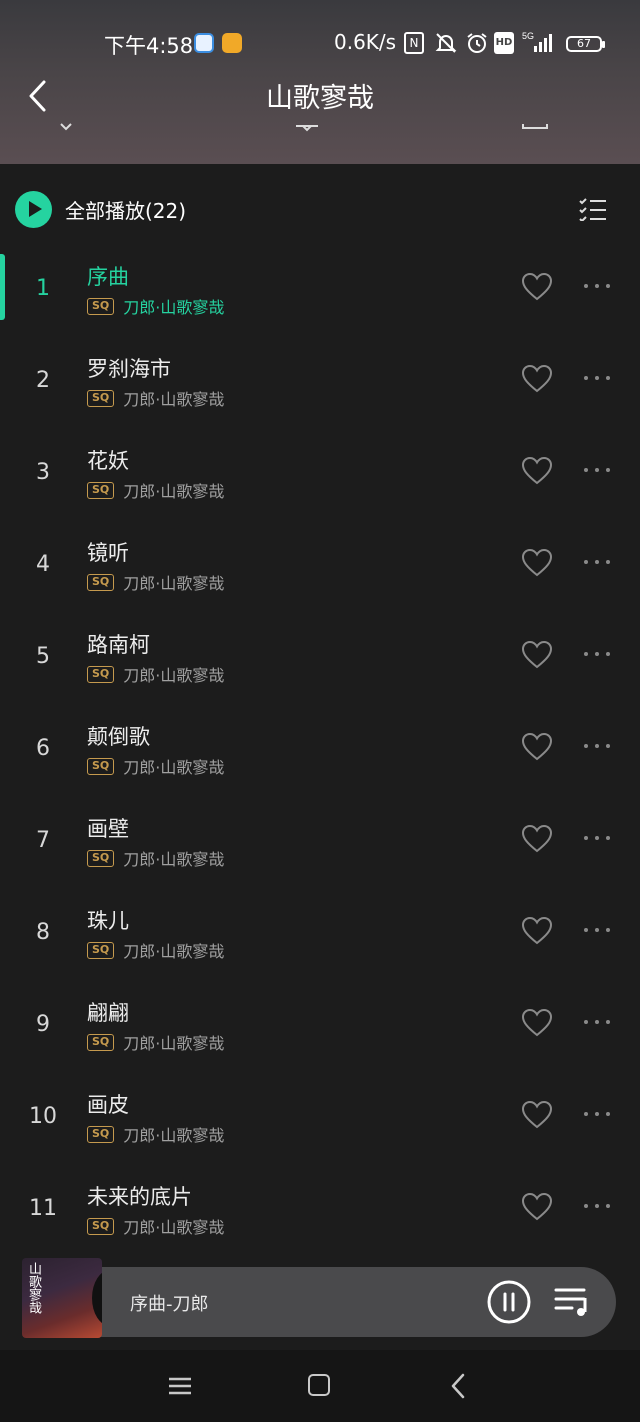  Describe the element at coordinates (320, 300) in the screenshot. I see `song-row: 1 序曲 SQ 刀郎·山歌寥哉` at that location.